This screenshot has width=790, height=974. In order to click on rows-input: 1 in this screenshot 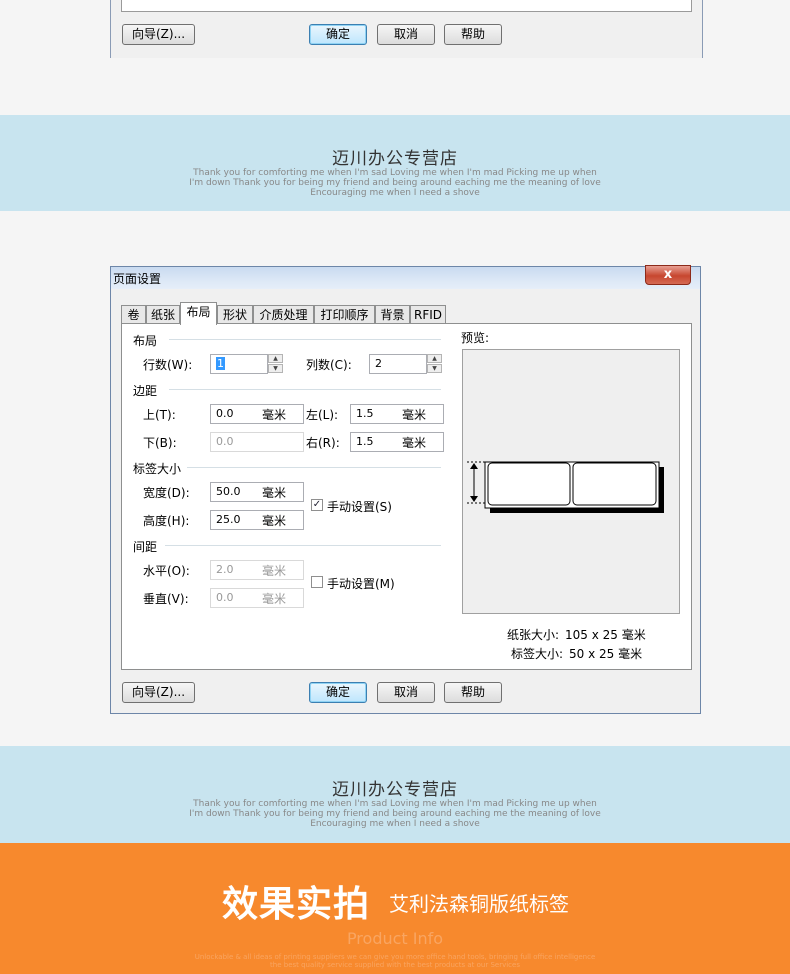, I will do `click(239, 364)`.